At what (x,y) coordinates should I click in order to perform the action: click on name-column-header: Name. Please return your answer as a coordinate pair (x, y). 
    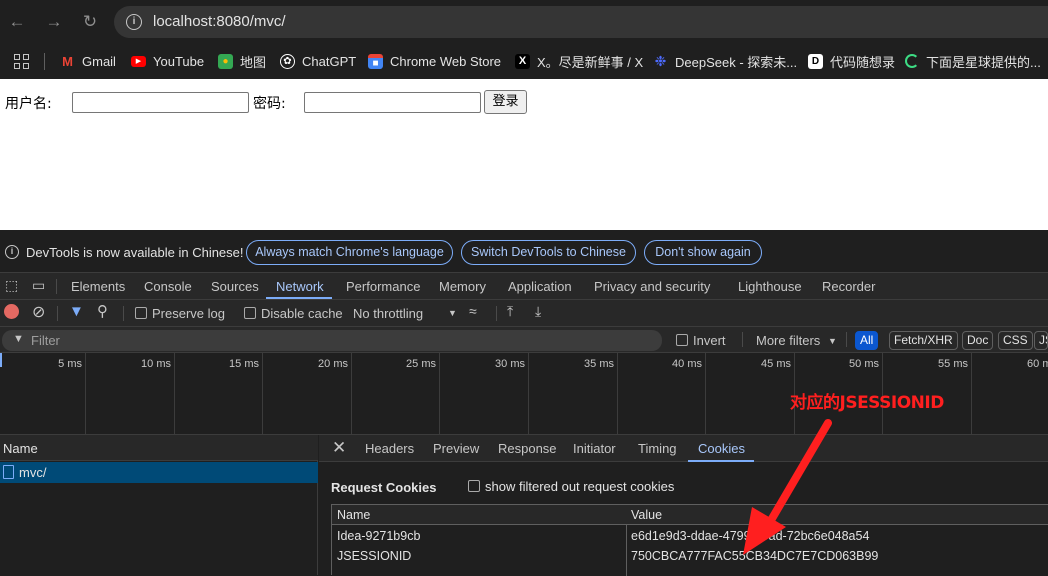
    Looking at the image, I should click on (20, 448).